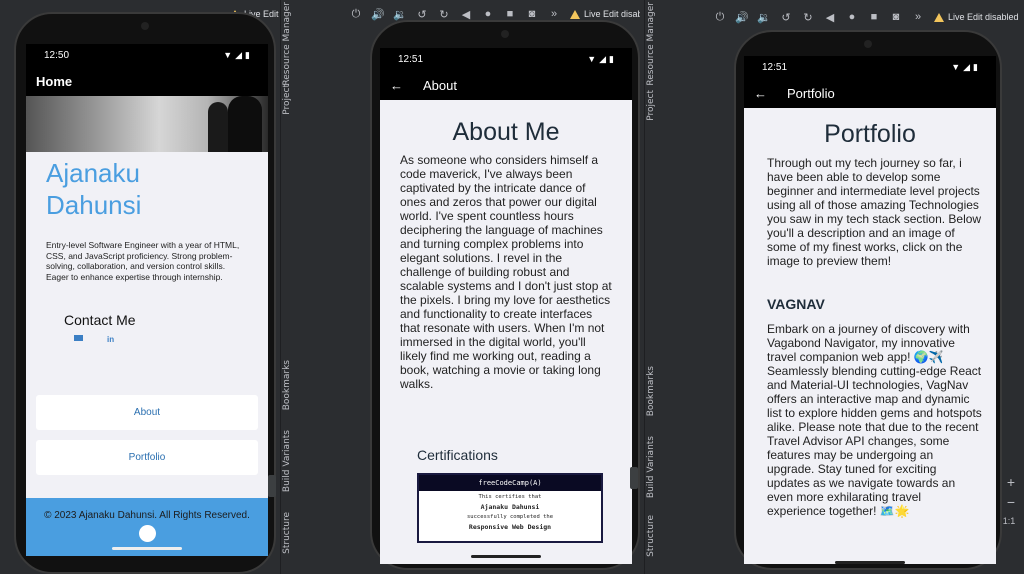  I want to click on project-tab: Project, so click(287, 99).